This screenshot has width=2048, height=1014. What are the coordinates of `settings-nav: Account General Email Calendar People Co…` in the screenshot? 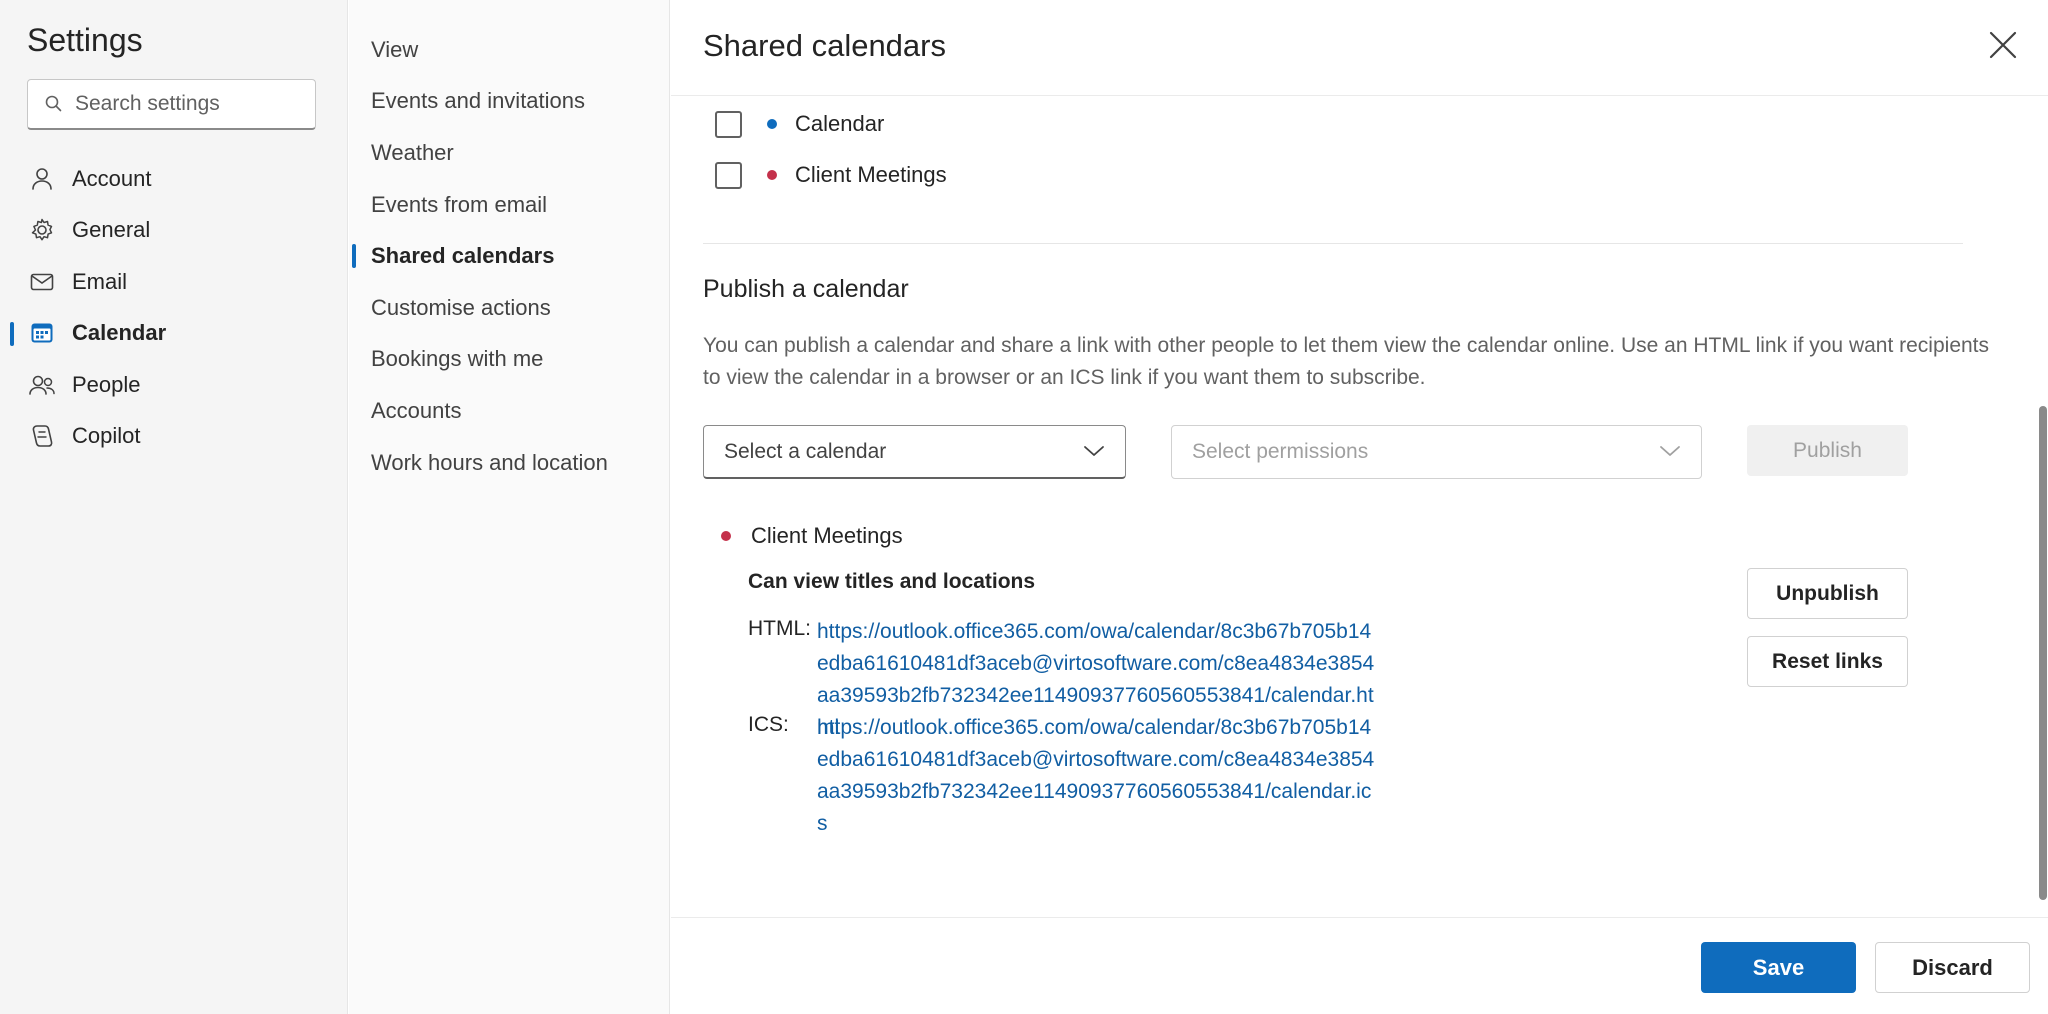 It's located at (174, 307).